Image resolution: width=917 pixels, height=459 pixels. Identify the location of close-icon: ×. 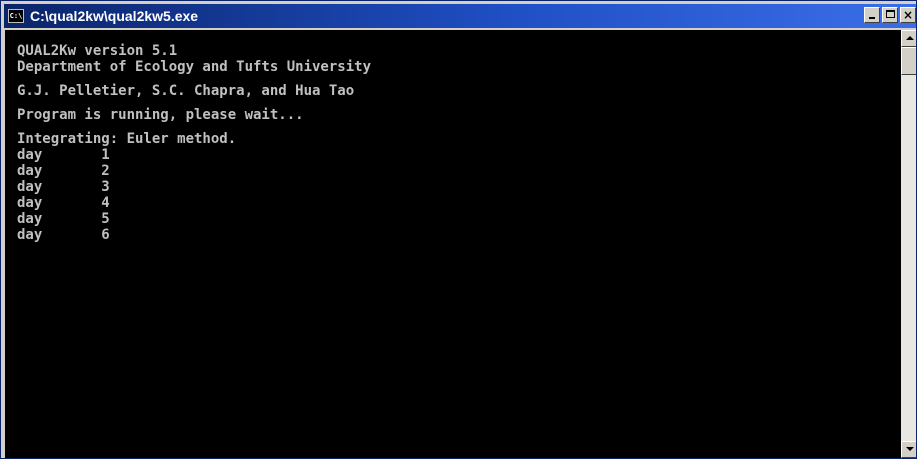
(908, 15).